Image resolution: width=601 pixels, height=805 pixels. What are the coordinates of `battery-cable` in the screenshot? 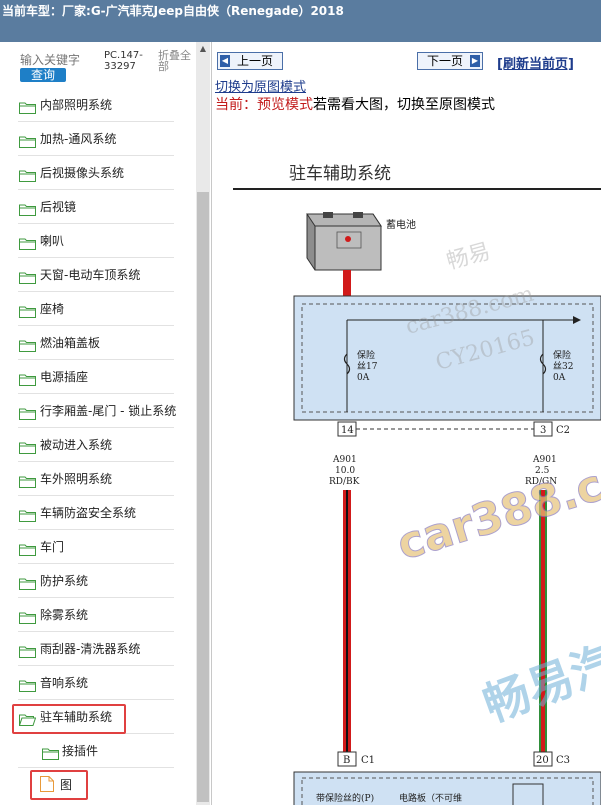 It's located at (347, 284).